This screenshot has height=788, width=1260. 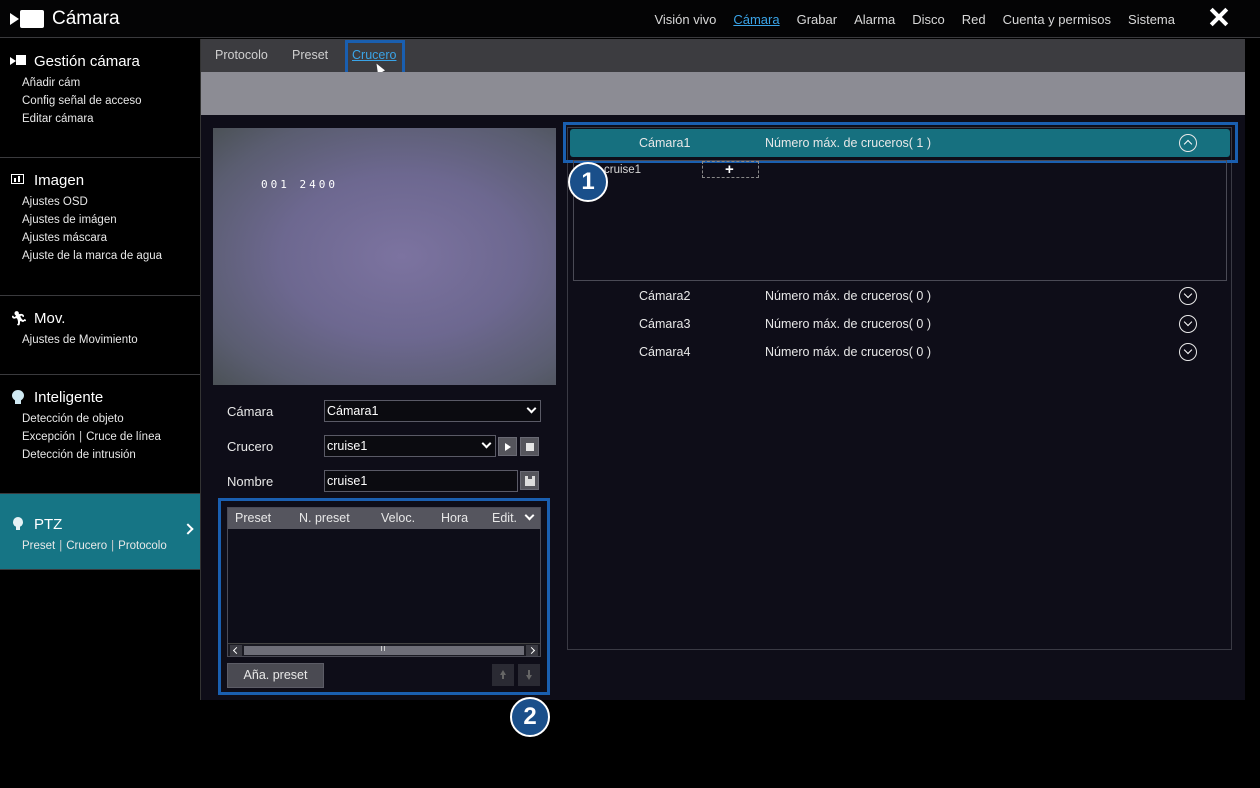 What do you see at coordinates (27, 19) in the screenshot?
I see `camera-logo-icon` at bounding box center [27, 19].